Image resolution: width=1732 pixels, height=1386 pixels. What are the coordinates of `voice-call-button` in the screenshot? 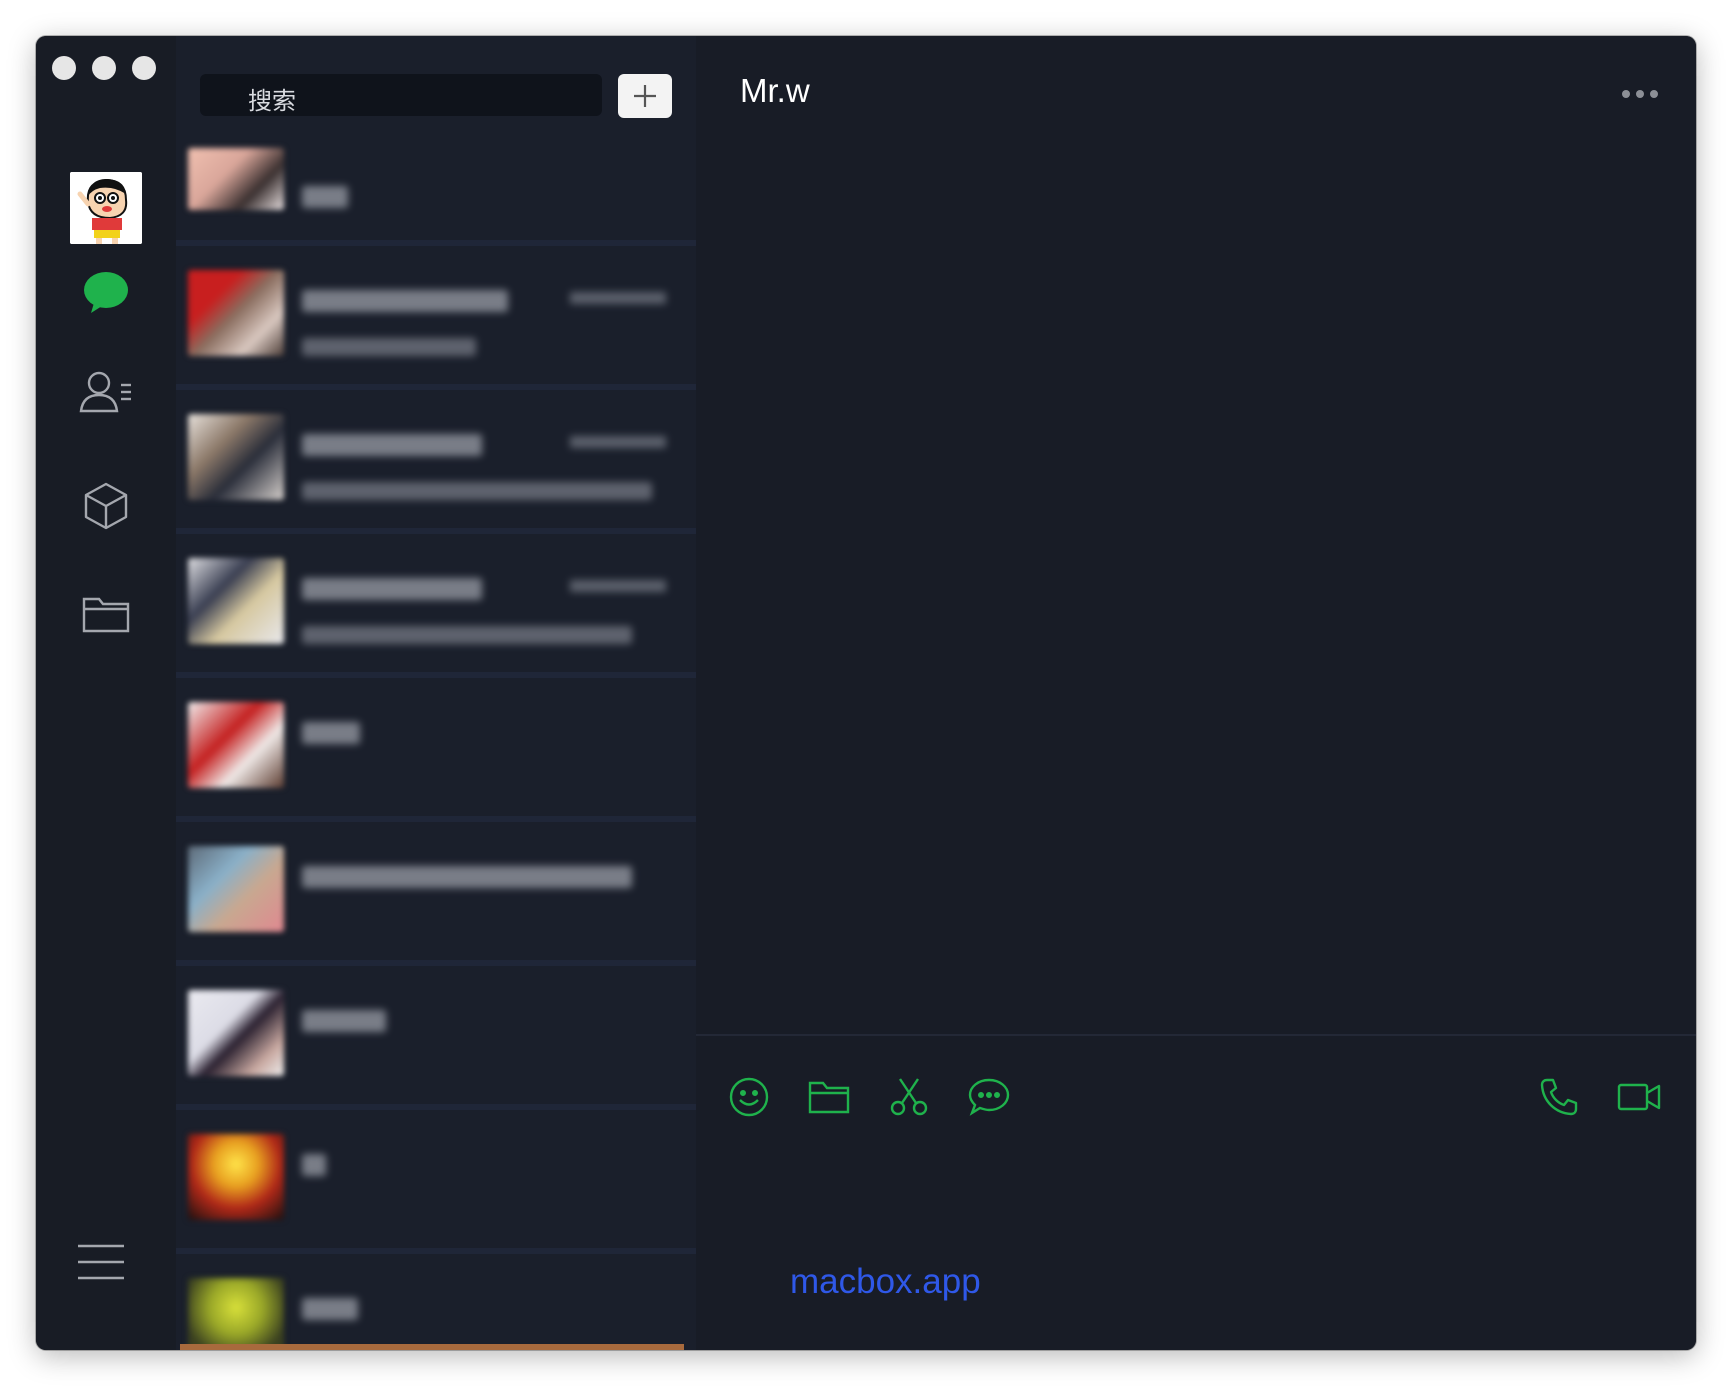 It's located at (1559, 1097).